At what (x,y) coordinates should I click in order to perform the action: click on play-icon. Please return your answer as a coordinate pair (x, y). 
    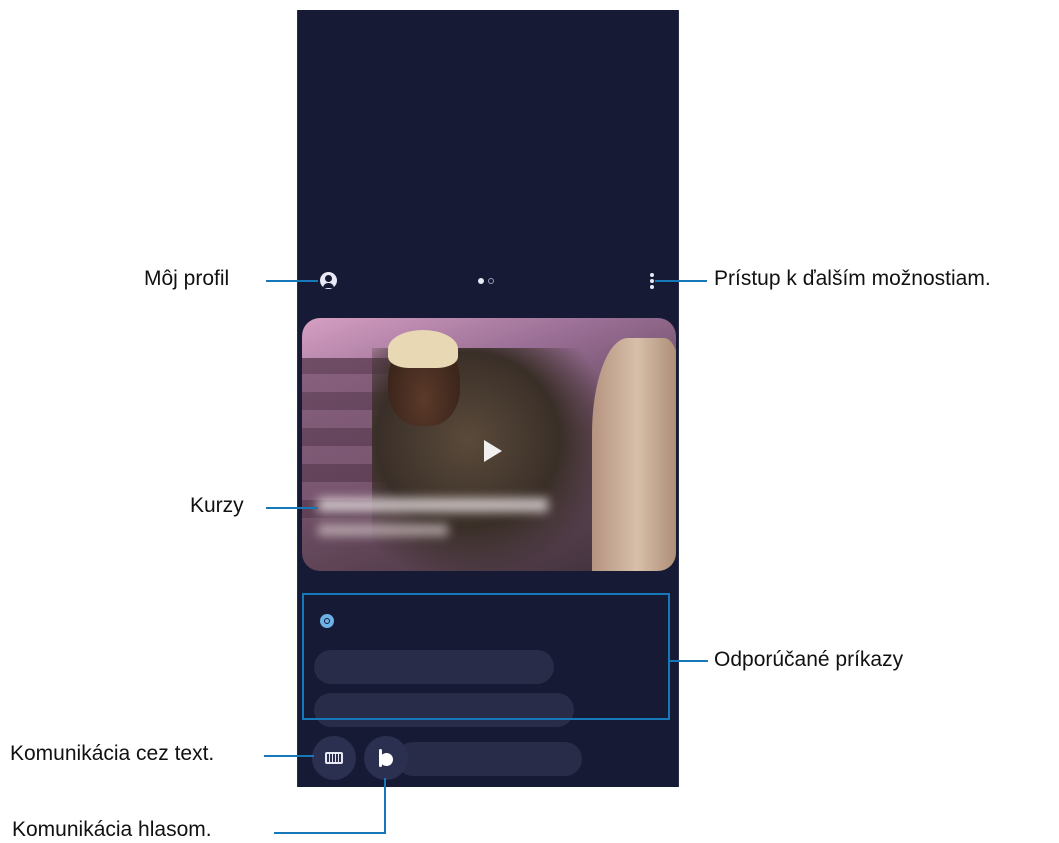
    Looking at the image, I should click on (493, 451).